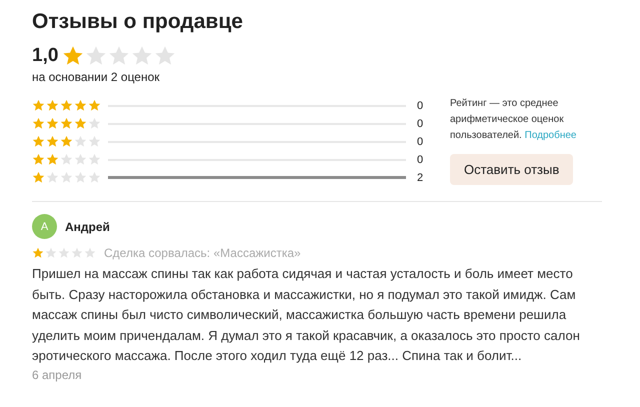 The height and width of the screenshot is (407, 640). What do you see at coordinates (87, 227) in the screenshot?
I see `author-name: Андрей` at bounding box center [87, 227].